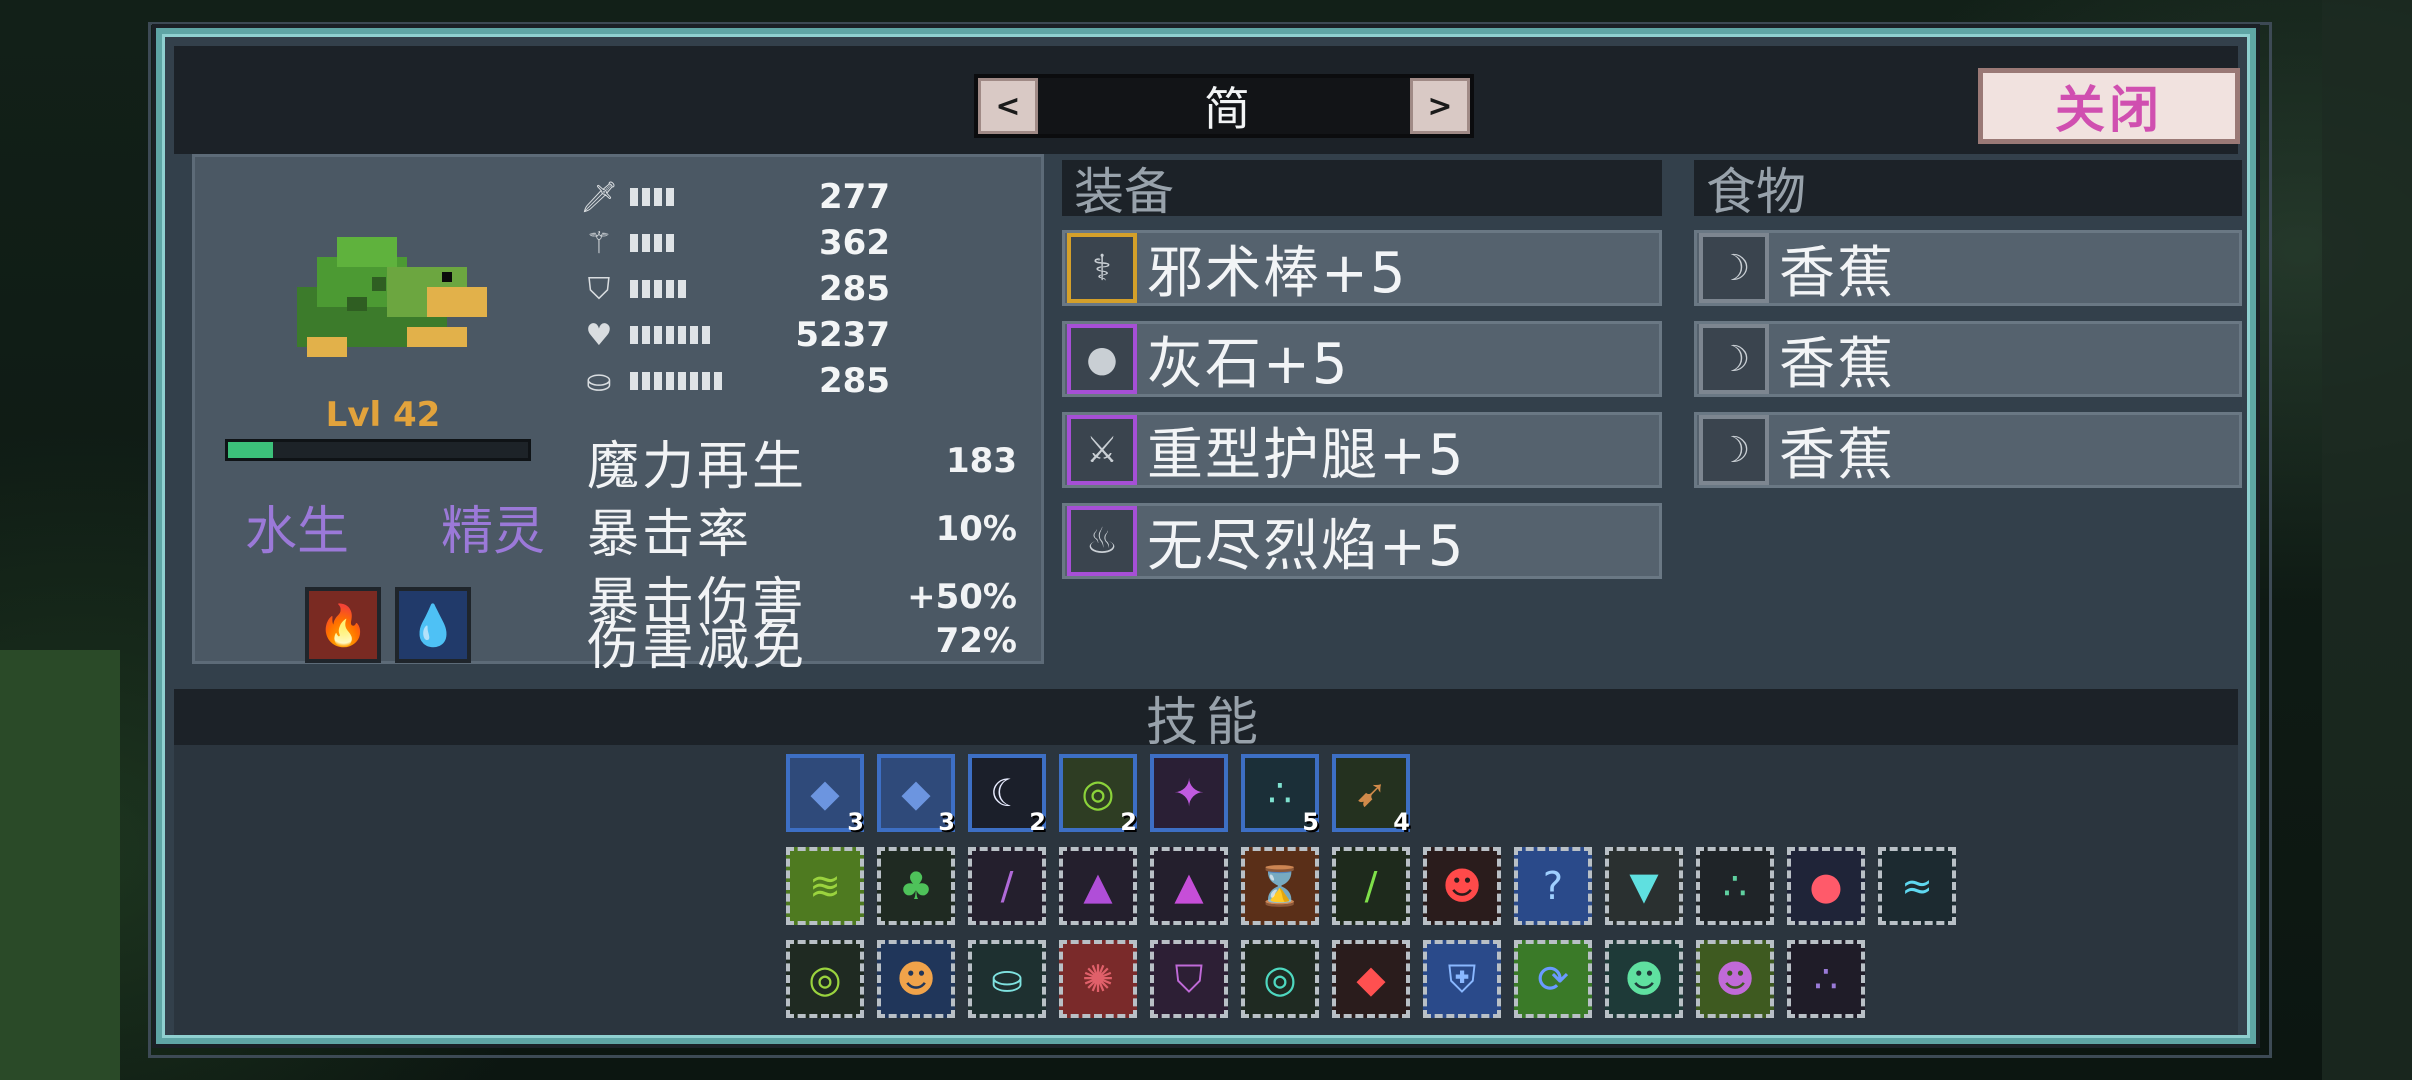  I want to click on passive-skill: ⌛, so click(1280, 886).